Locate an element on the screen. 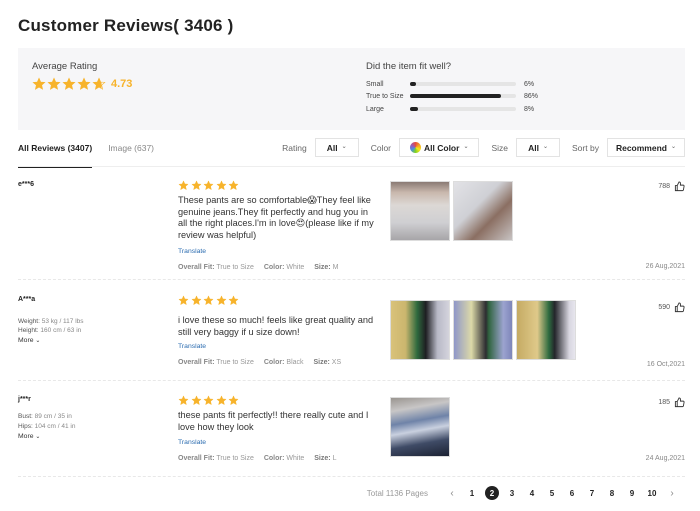 The image size is (700, 511). measure-value: 160 cm / 63 in is located at coordinates (61, 330).